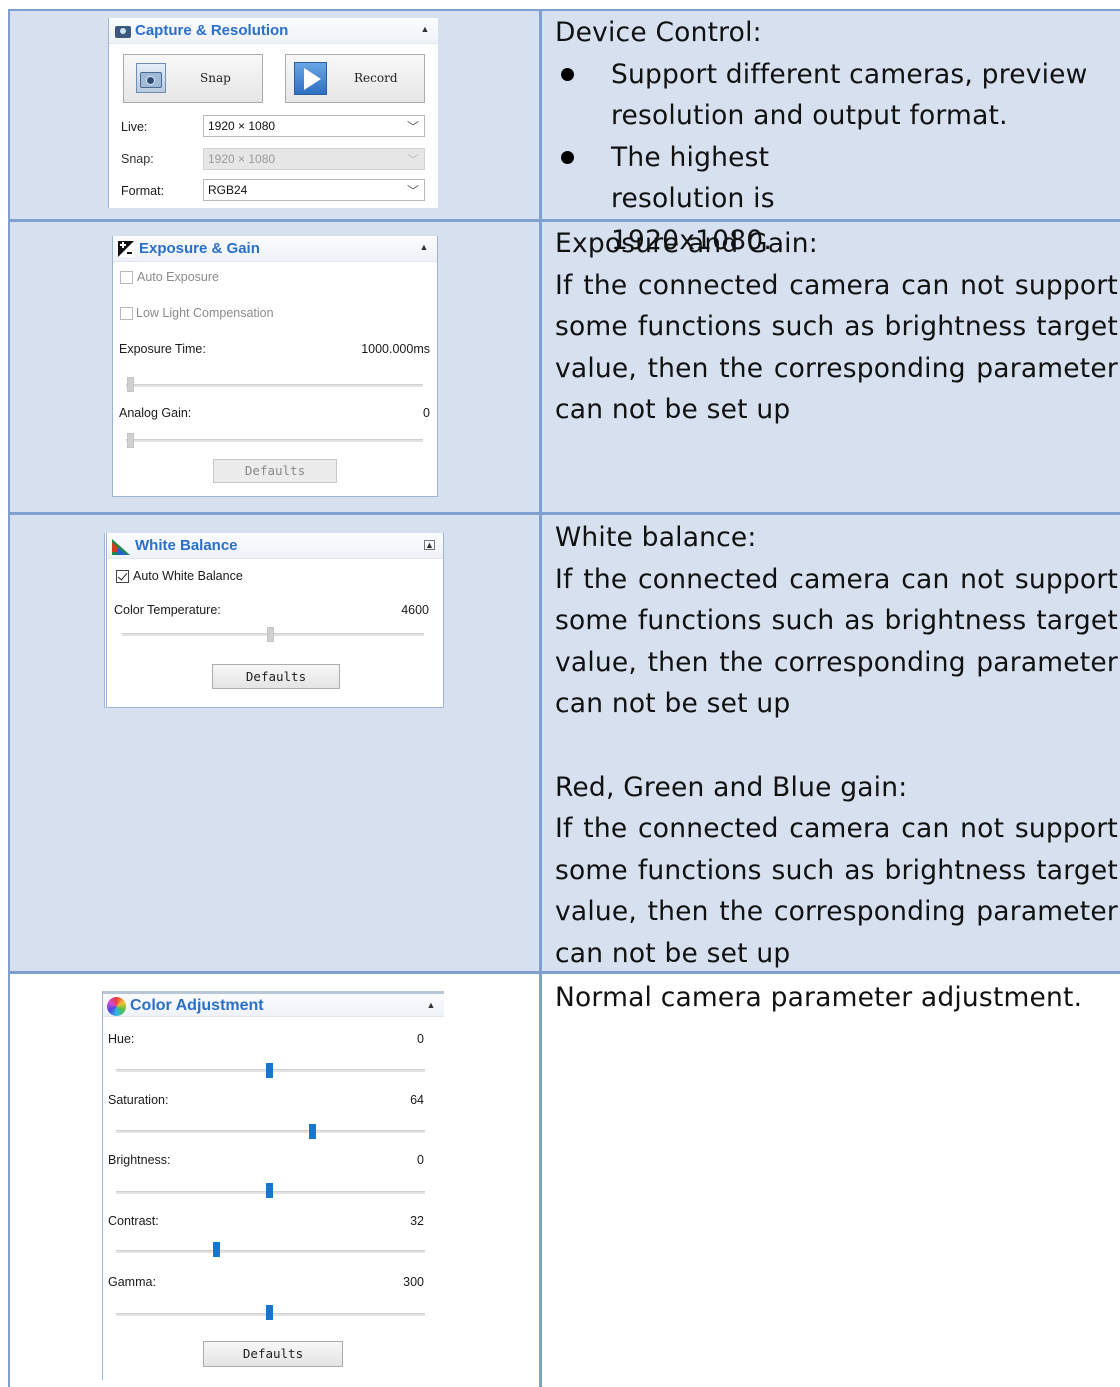 The image size is (1120, 1387). What do you see at coordinates (116, 1006) in the screenshot?
I see `color-wheel-icon` at bounding box center [116, 1006].